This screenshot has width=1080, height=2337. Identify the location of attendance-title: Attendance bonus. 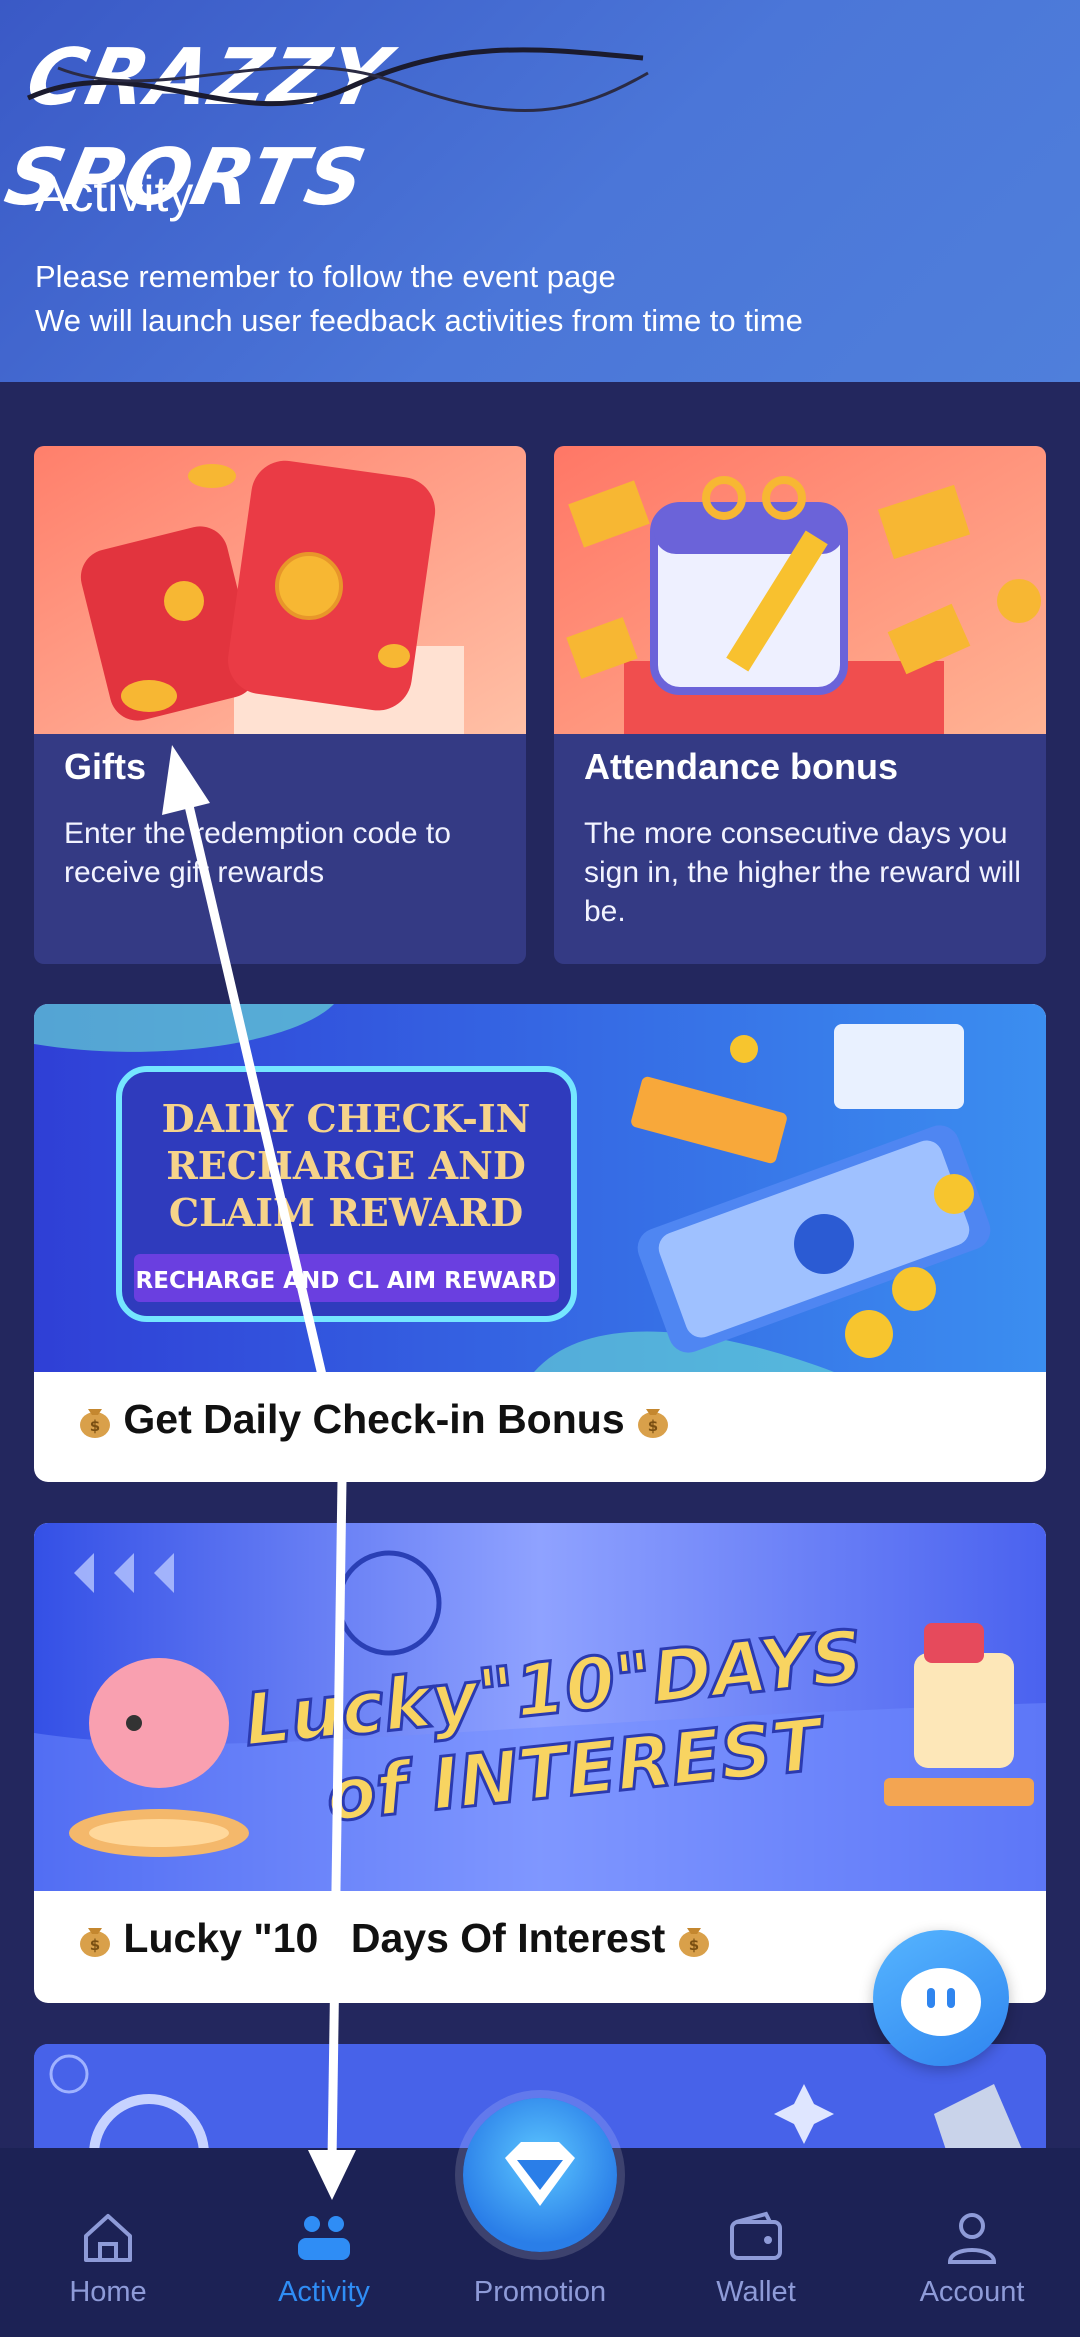
(741, 766).